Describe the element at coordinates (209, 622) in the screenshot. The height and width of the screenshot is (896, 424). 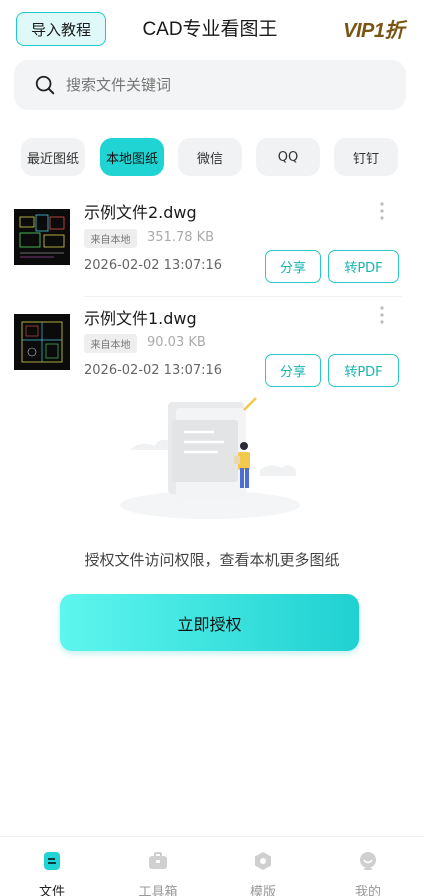
I see `authorize-button: 立即授权` at that location.